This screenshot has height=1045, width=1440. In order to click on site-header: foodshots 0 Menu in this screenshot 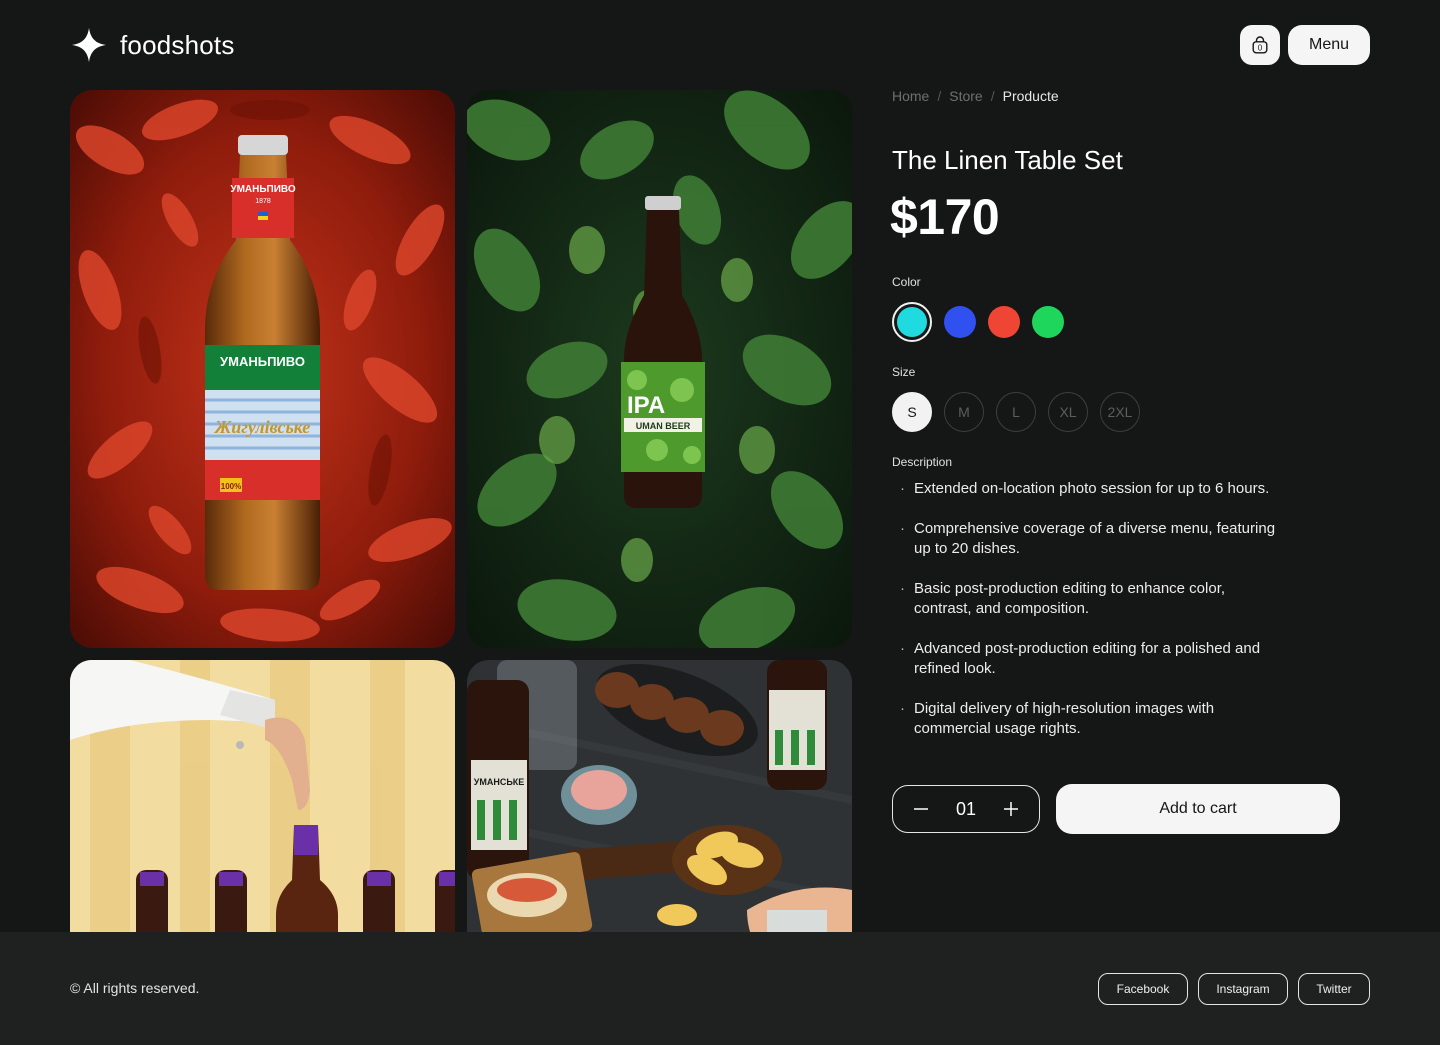, I will do `click(720, 45)`.